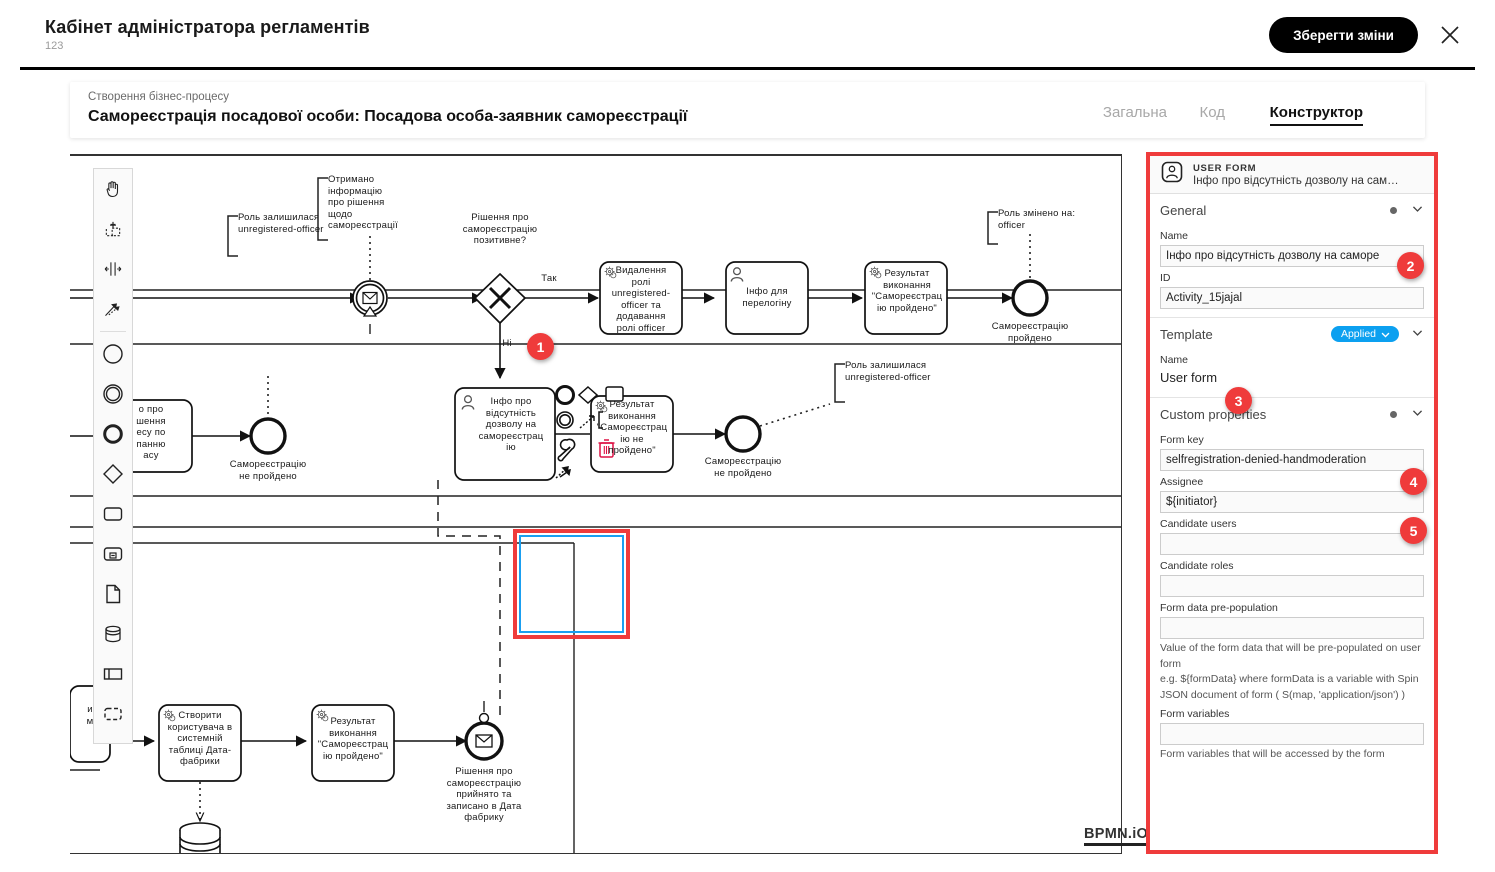 The image size is (1495, 872). What do you see at coordinates (1413, 481) in the screenshot?
I see `step-marker-4: 4` at bounding box center [1413, 481].